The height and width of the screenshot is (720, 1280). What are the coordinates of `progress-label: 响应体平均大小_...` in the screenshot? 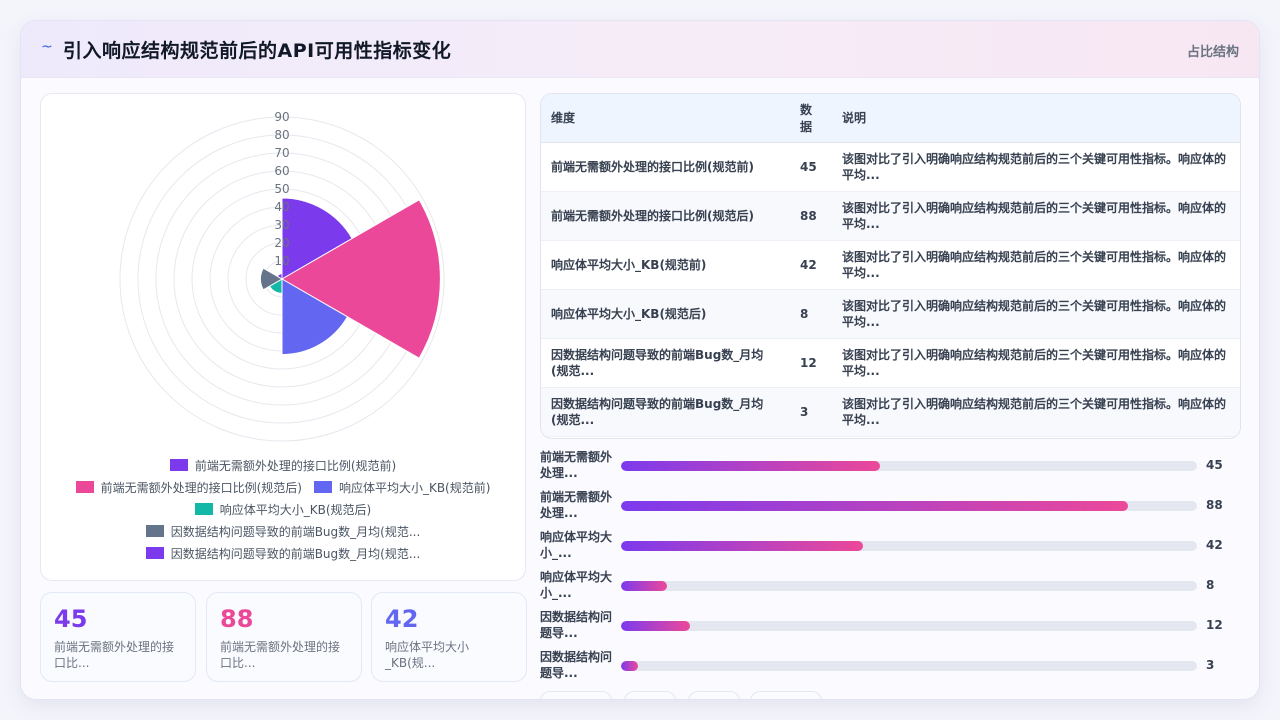 It's located at (576, 545).